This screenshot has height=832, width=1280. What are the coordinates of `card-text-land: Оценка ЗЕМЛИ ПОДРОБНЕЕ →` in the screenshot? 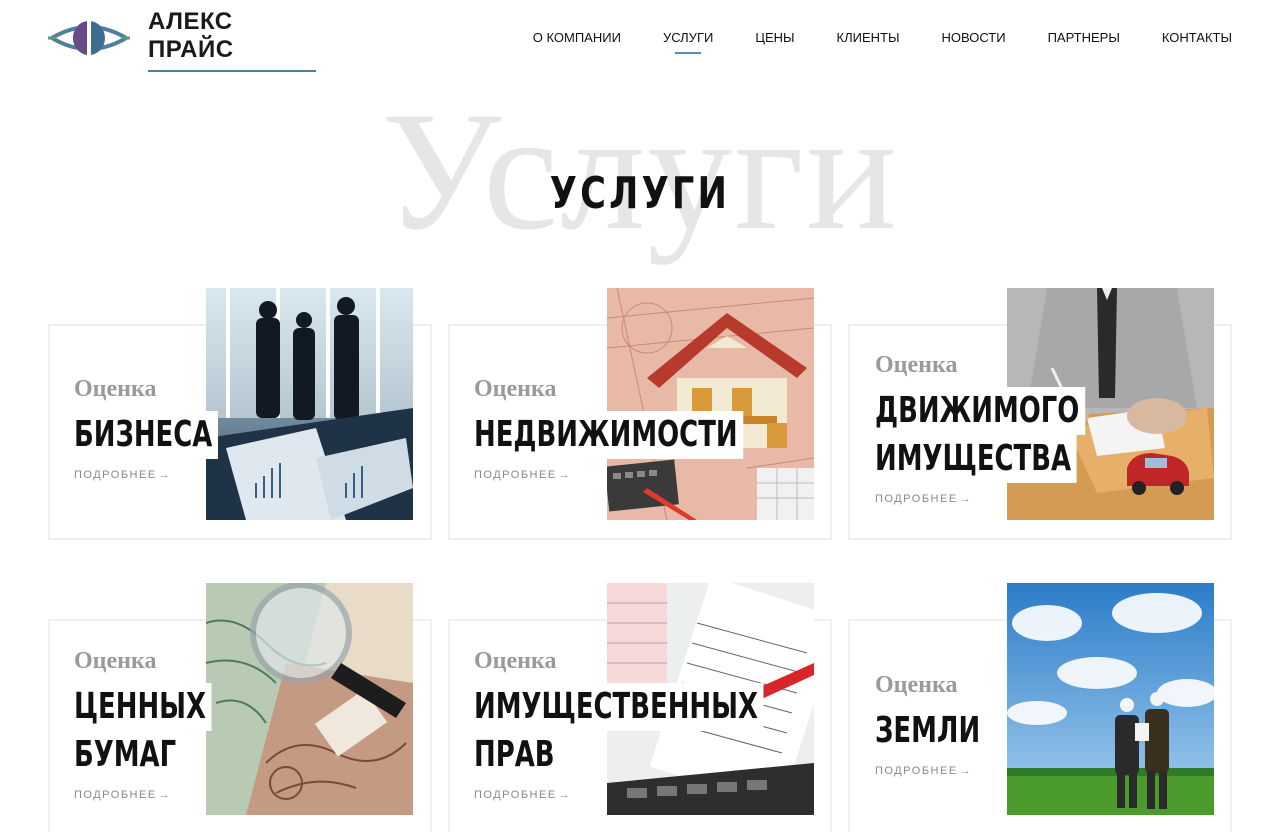 It's located at (952, 724).